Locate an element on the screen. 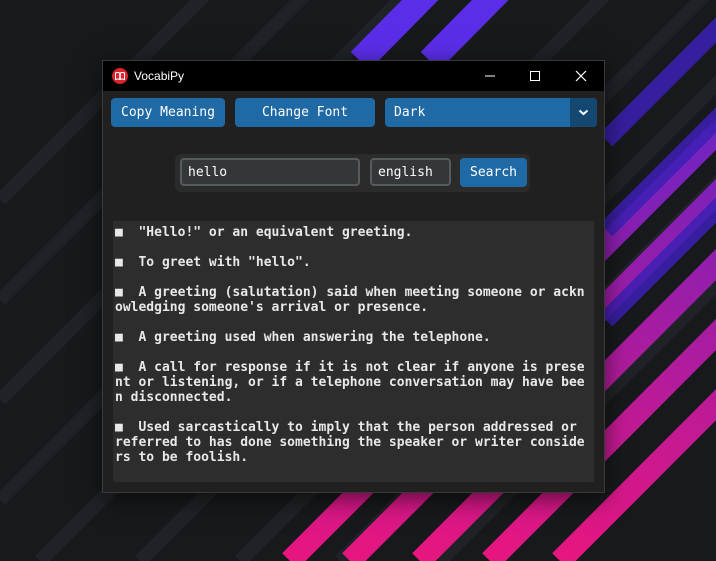  theme-dropdown: Dark is located at coordinates (491, 112).